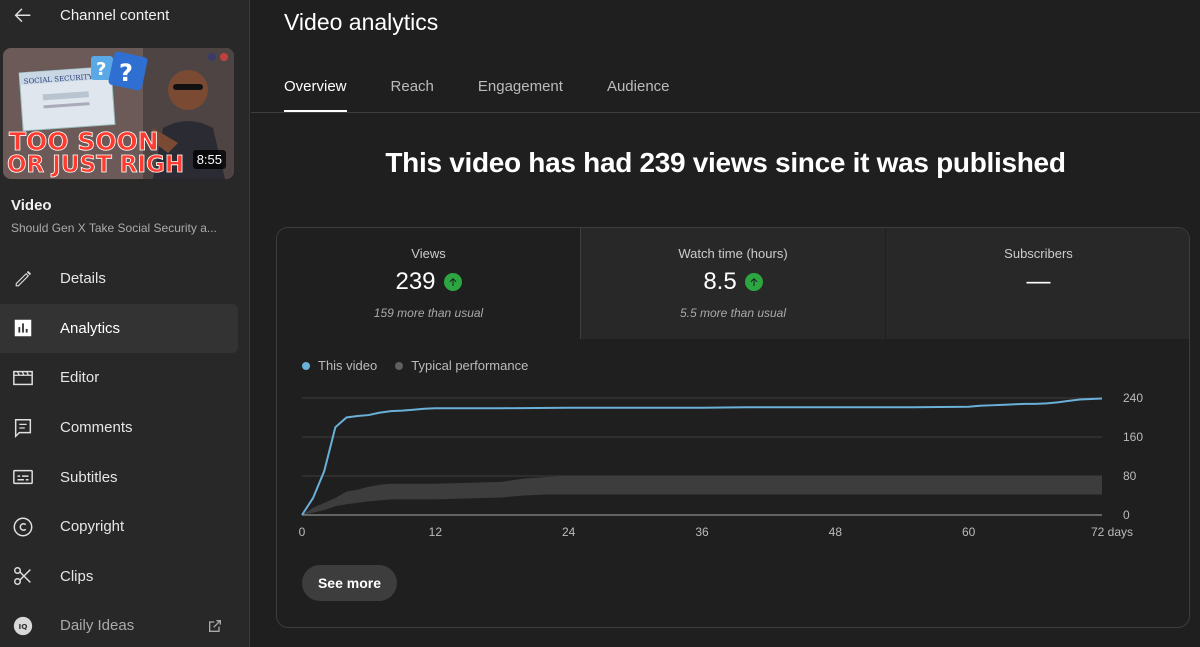 This screenshot has width=1200, height=647. I want to click on metric-value: 8.5, so click(733, 282).